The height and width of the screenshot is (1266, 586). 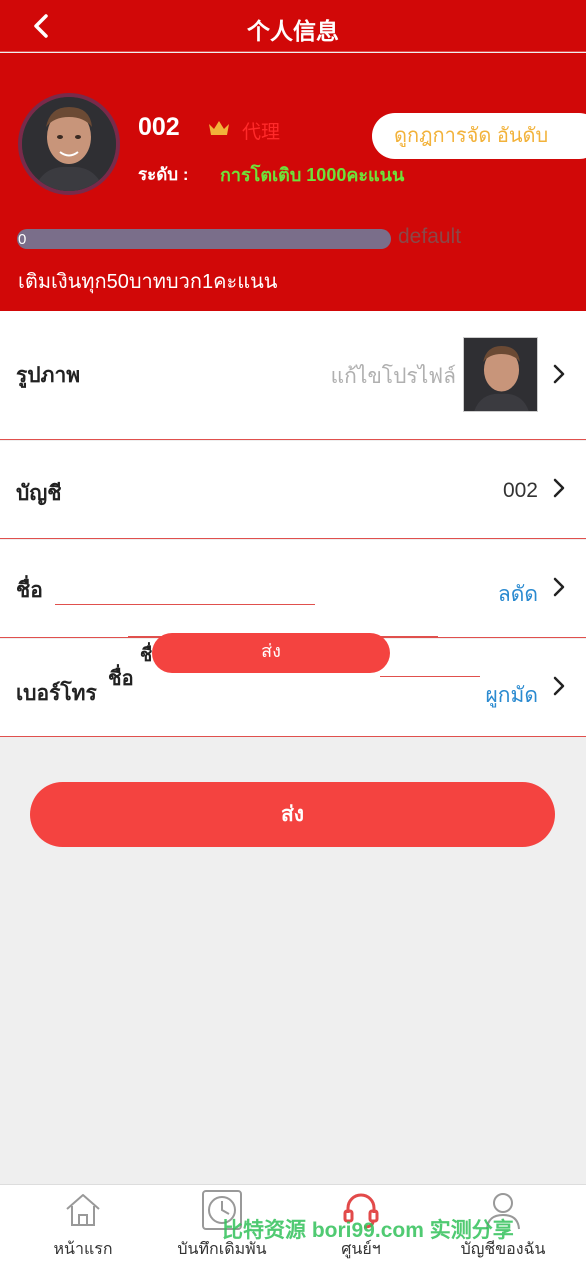 I want to click on account-label: บัญชี, so click(x=39, y=493).